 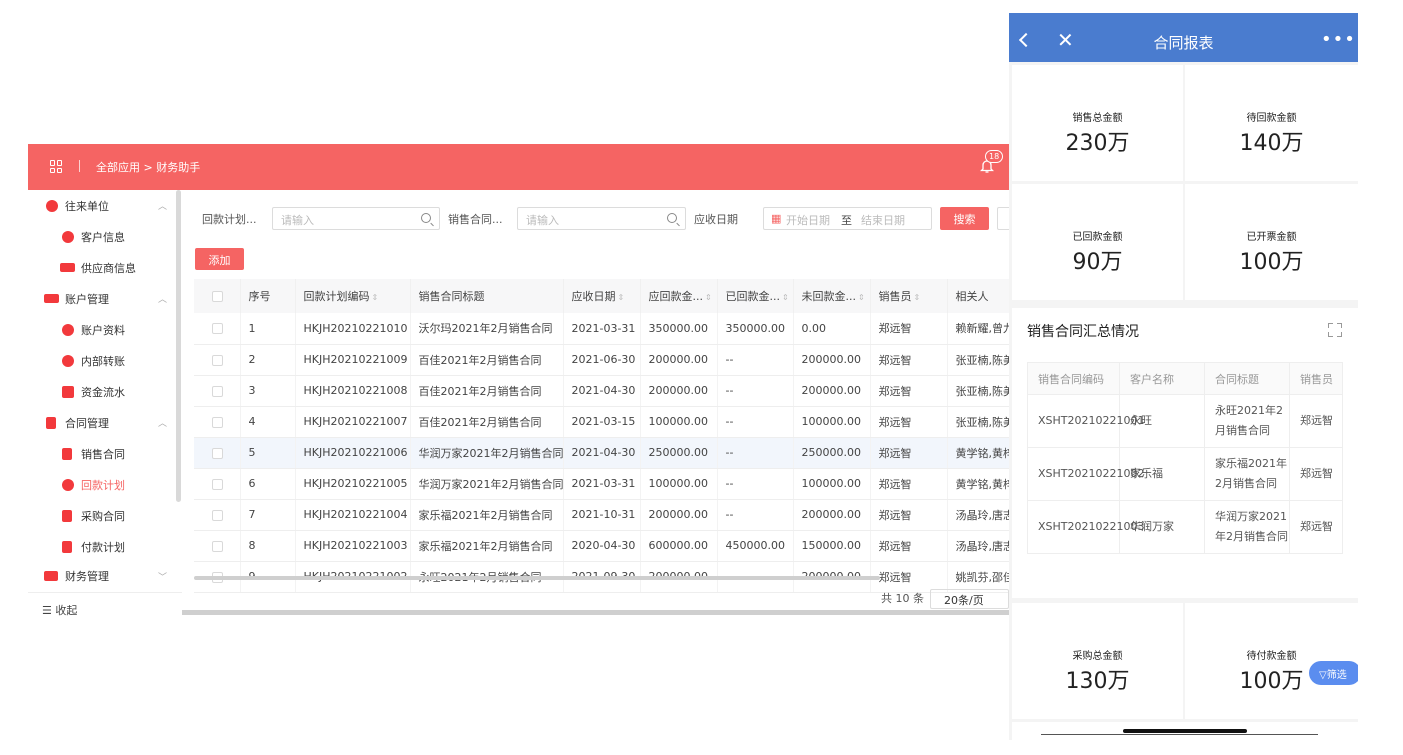 I want to click on column-header: 应收日期, so click(x=594, y=296).